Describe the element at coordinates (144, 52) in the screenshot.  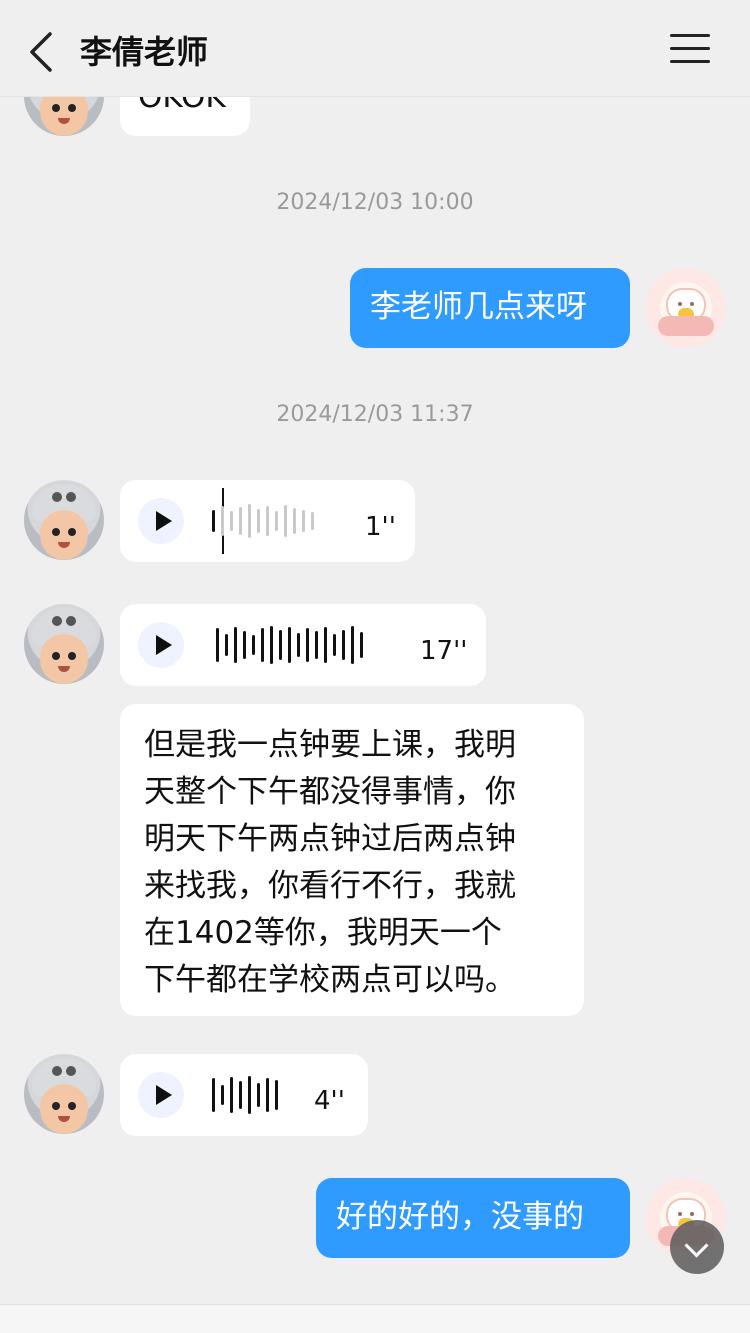
I see `chat-title: 李倩老师` at that location.